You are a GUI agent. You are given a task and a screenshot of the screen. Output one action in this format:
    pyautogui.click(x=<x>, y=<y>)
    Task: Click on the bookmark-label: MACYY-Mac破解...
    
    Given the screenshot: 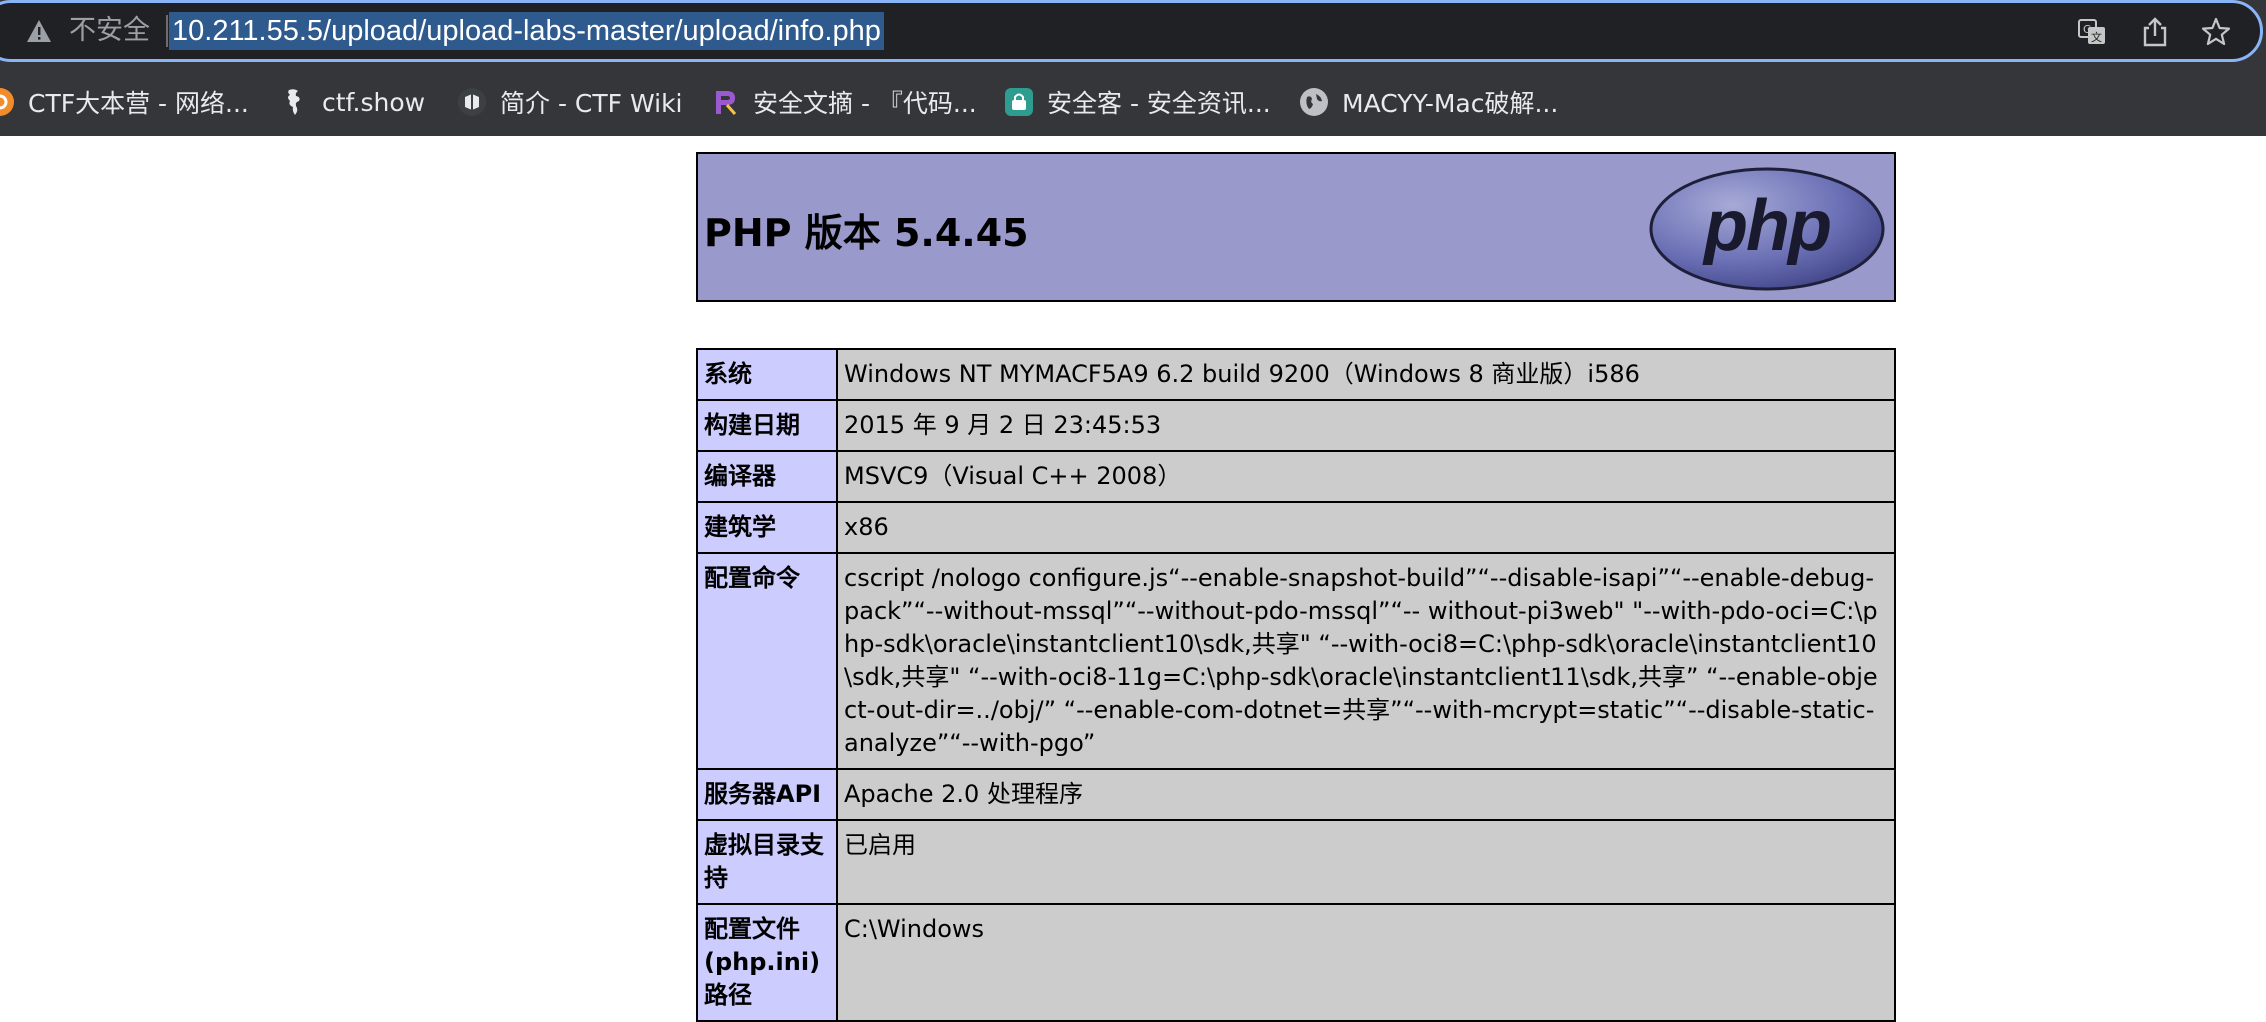 What is the action you would take?
    pyautogui.click(x=1450, y=103)
    